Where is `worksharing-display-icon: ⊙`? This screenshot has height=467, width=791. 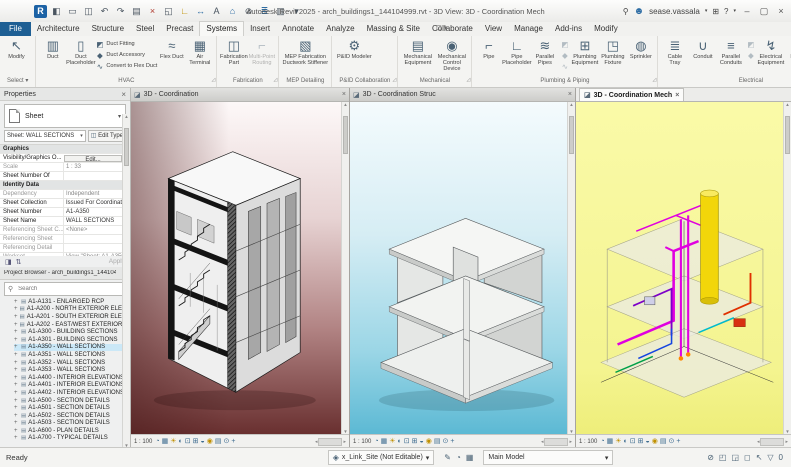 worksharing-display-icon: ⊙ is located at coordinates (671, 442).